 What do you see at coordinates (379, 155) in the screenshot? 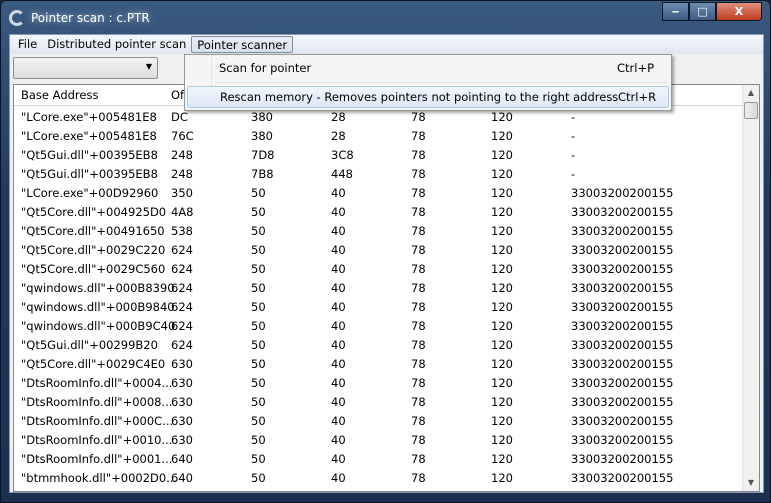
I see `table-row: "Qt5Gui.dll"+00395EB8 248 7D8 3C8 78 120 -` at bounding box center [379, 155].